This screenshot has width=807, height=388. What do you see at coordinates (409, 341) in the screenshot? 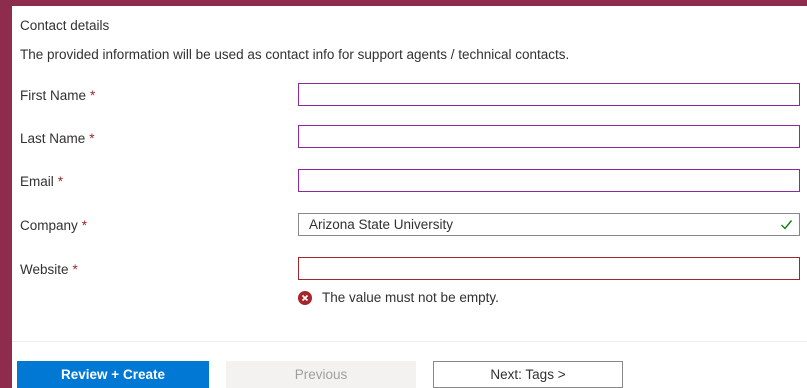
I see `footer-divider` at bounding box center [409, 341].